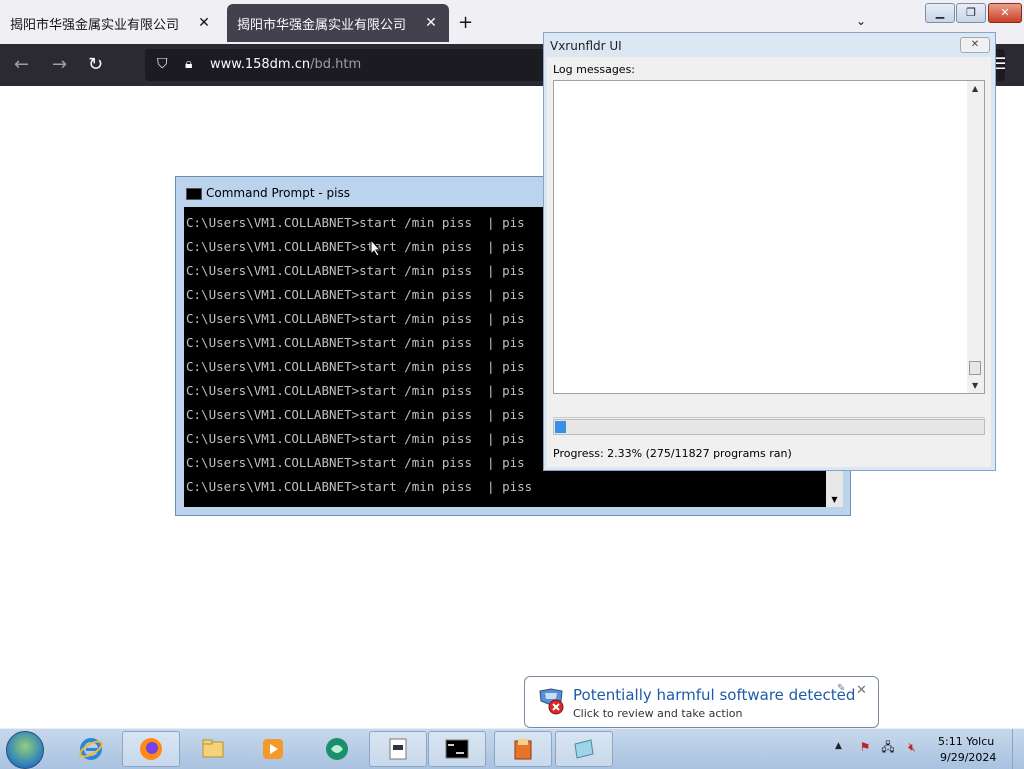 This screenshot has height=769, width=1024. What do you see at coordinates (865, 747) in the screenshot?
I see `security-alert-icon: ⚑` at bounding box center [865, 747].